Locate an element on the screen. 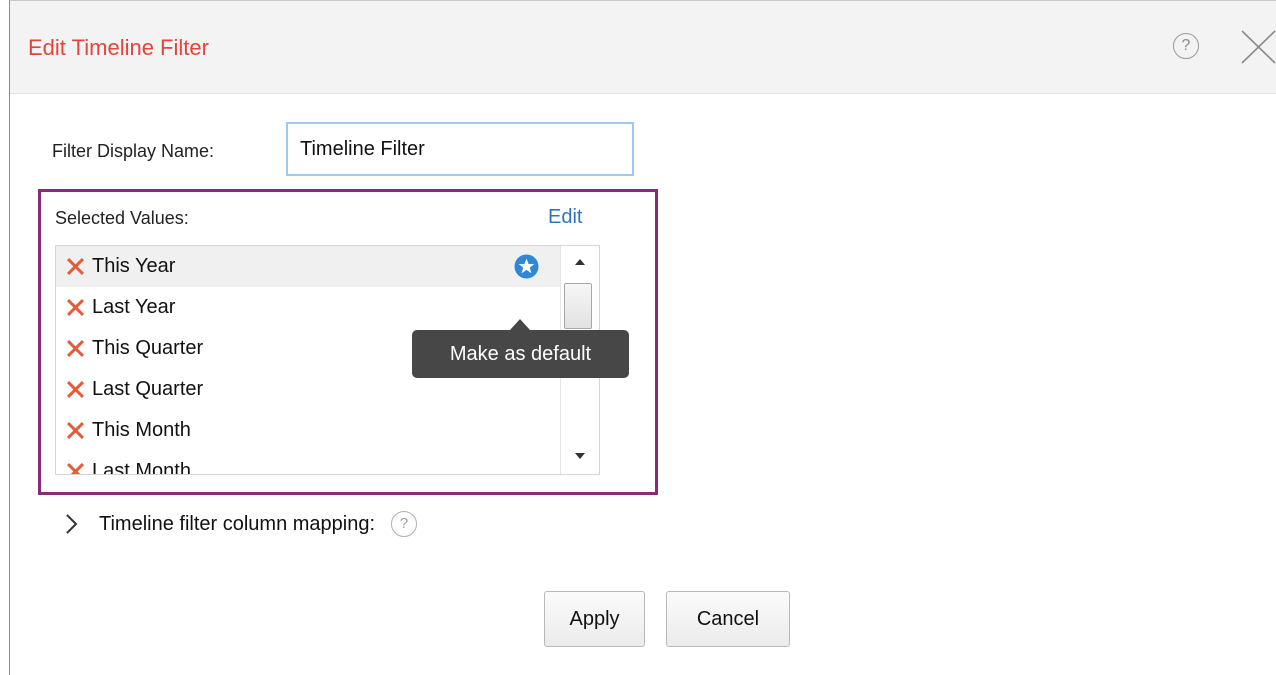 This screenshot has width=1276, height=675. list-item-label: Last Month is located at coordinates (141, 467).